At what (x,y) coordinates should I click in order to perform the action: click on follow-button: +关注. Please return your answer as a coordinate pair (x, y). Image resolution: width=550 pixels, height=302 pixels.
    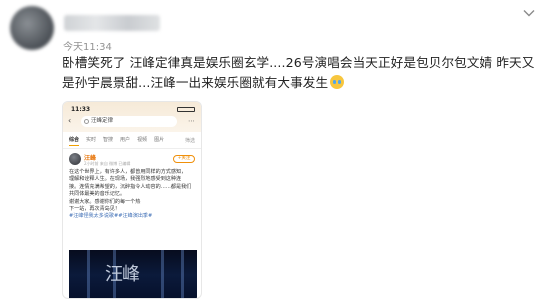
    Looking at the image, I should click on (184, 159).